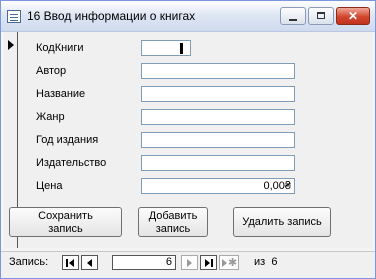 The height and width of the screenshot is (279, 376). Describe the element at coordinates (71, 163) in the screenshot. I see `label-publisher: Издательство` at that location.